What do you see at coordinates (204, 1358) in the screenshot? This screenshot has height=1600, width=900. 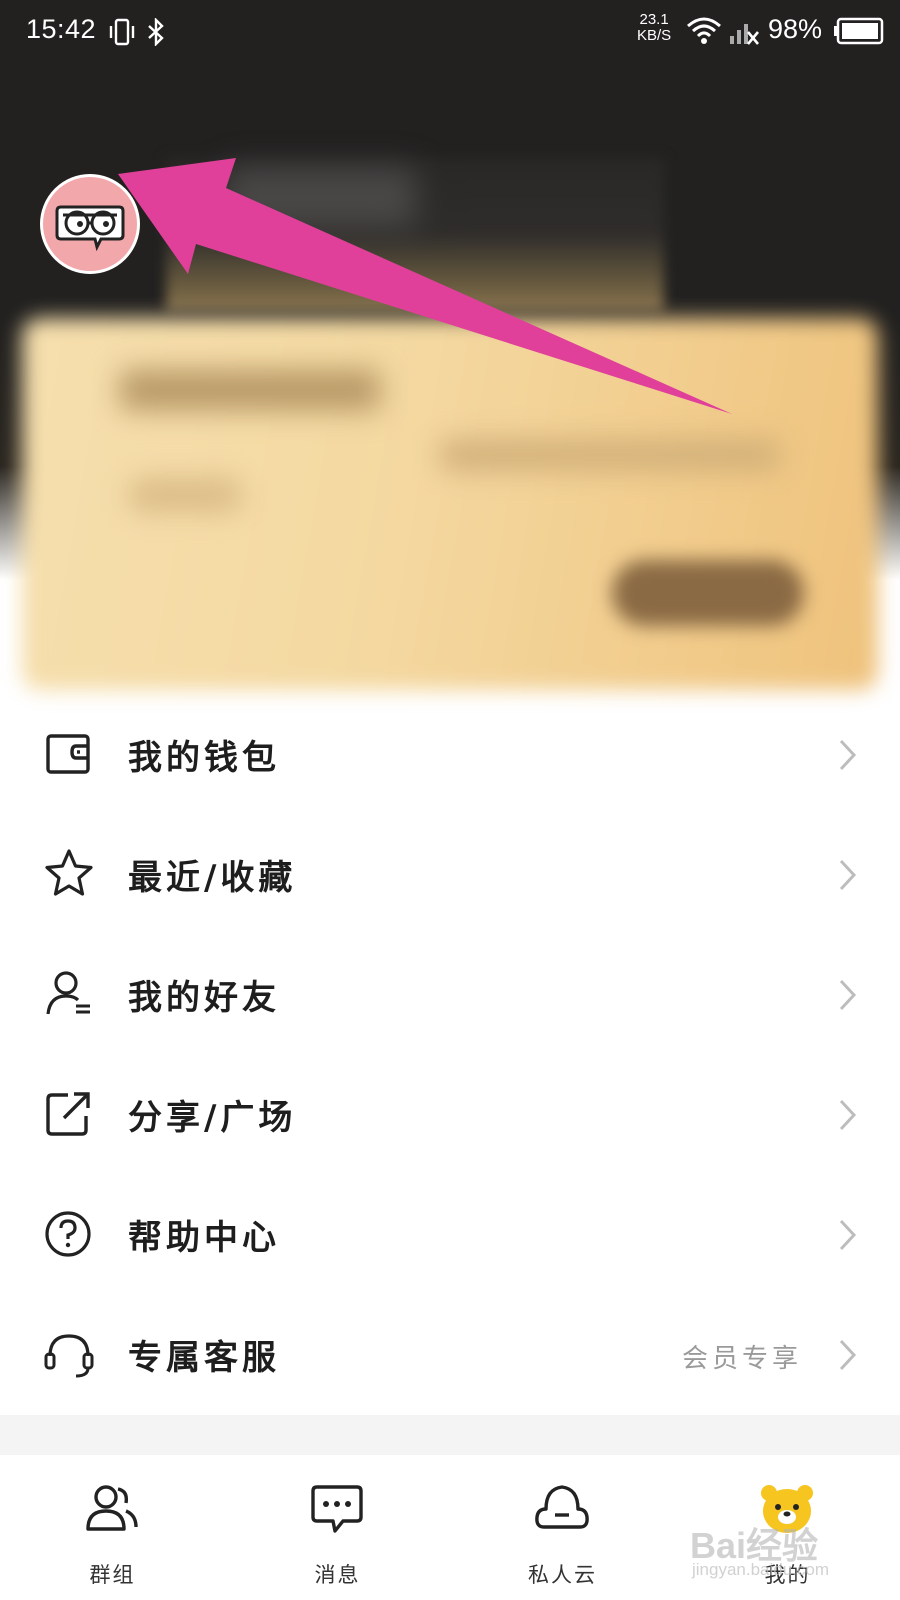 I see `menu-item-label: 专属客服` at bounding box center [204, 1358].